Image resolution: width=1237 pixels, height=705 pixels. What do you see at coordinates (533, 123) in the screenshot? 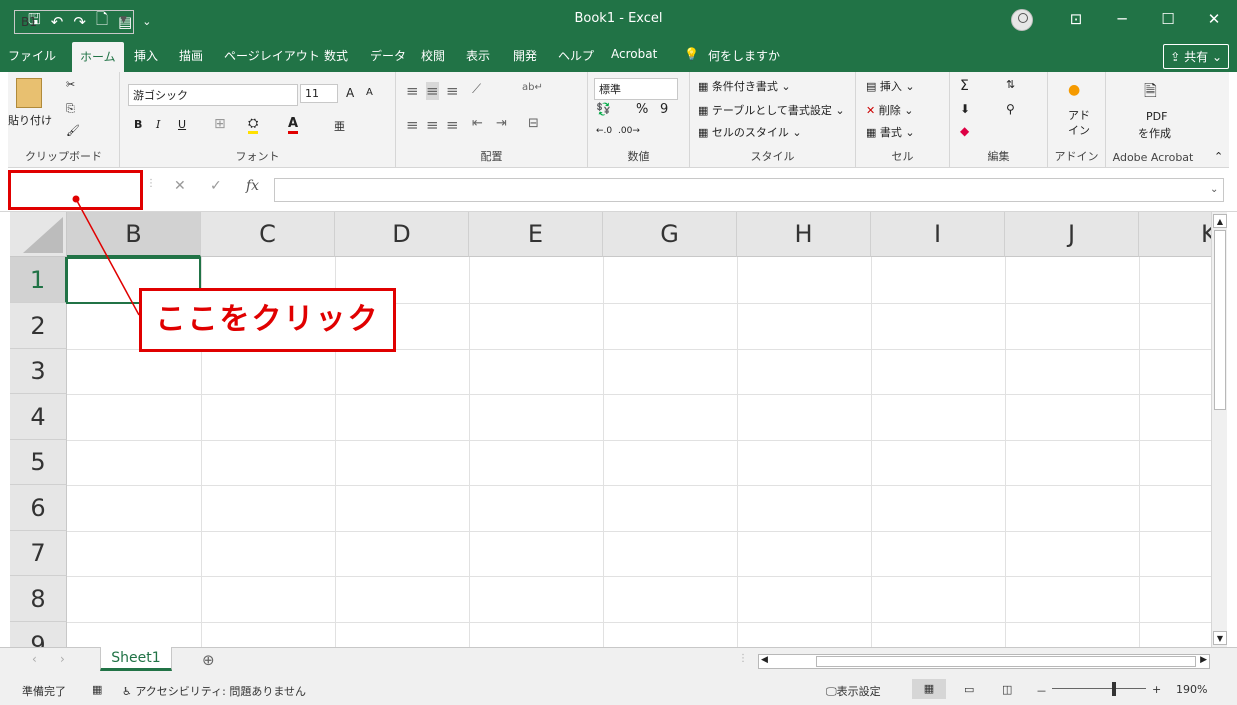
I see `merge-center-icon: ⊟` at bounding box center [533, 123].